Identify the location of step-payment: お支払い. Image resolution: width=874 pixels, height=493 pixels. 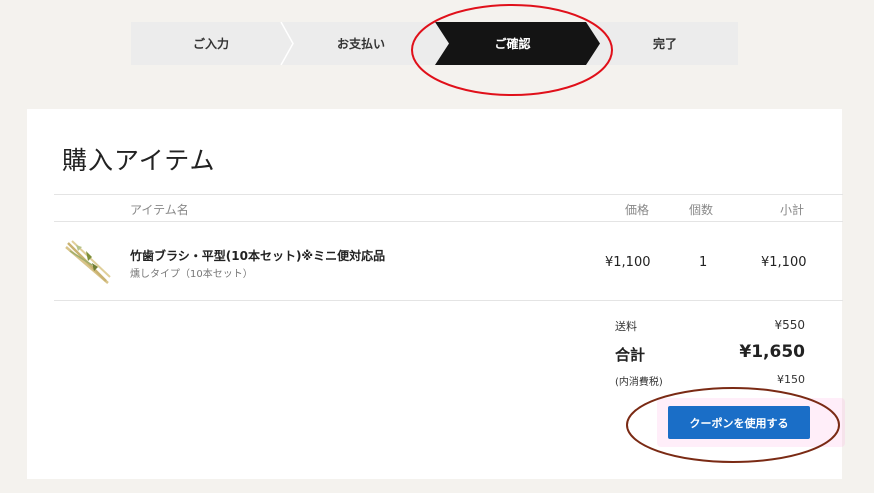
(361, 43).